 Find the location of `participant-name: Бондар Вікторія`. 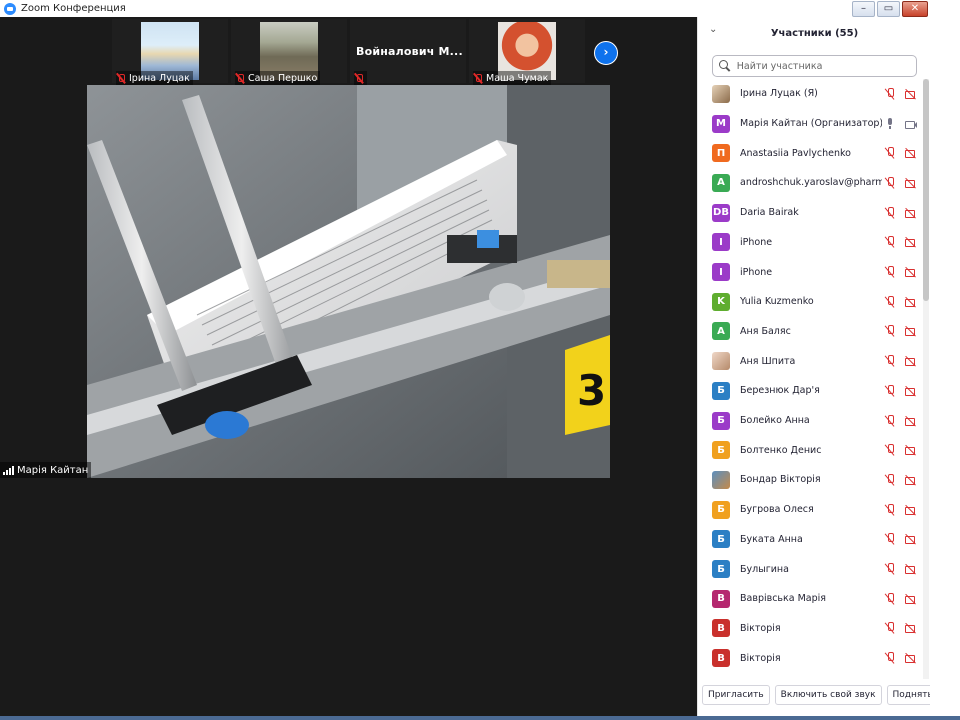

participant-name: Бондар Вікторія is located at coordinates (780, 480).